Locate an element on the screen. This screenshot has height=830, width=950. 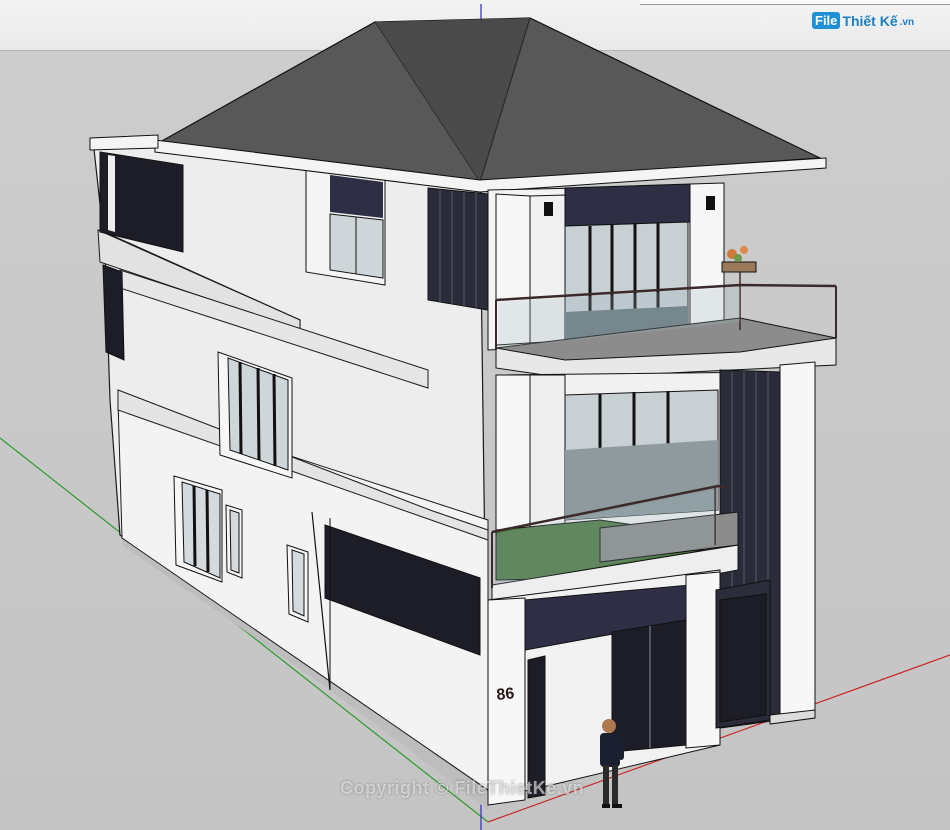
copyright-watermark: Copyright © FileThietKe.vn is located at coordinates (462, 788).